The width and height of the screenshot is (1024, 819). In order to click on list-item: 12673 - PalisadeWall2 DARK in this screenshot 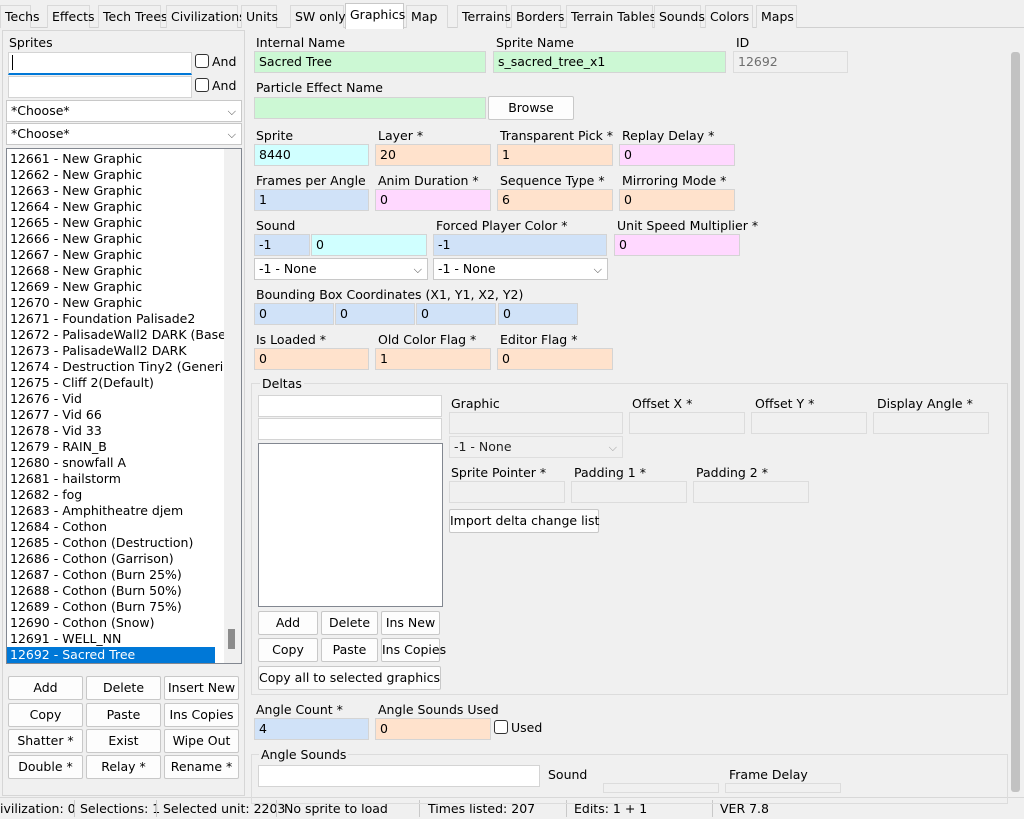, I will do `click(116, 351)`.